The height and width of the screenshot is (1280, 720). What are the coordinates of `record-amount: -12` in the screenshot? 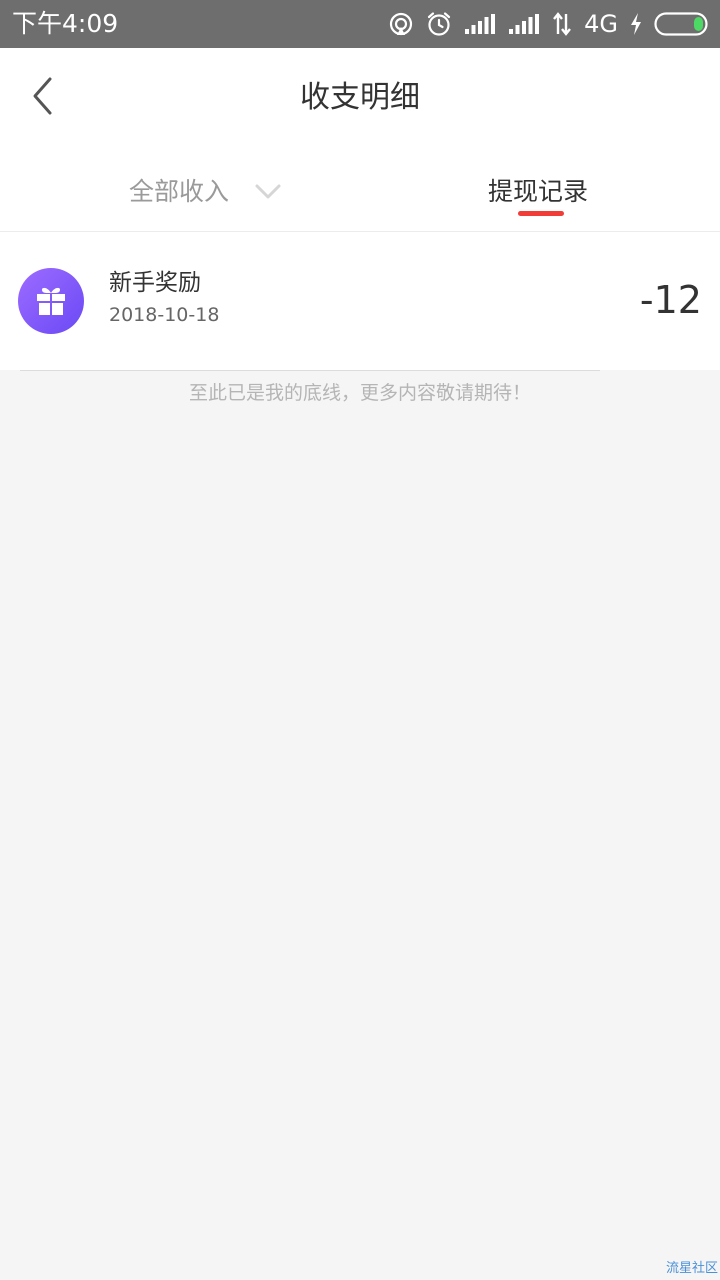 It's located at (670, 300).